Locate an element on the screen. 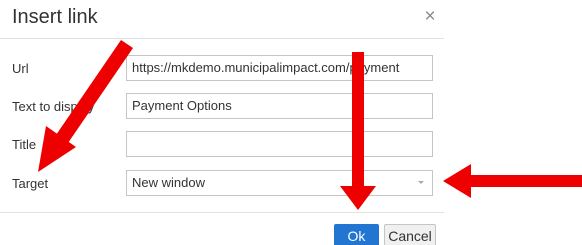 The width and height of the screenshot is (582, 245). target-select-value: New window is located at coordinates (168, 182).